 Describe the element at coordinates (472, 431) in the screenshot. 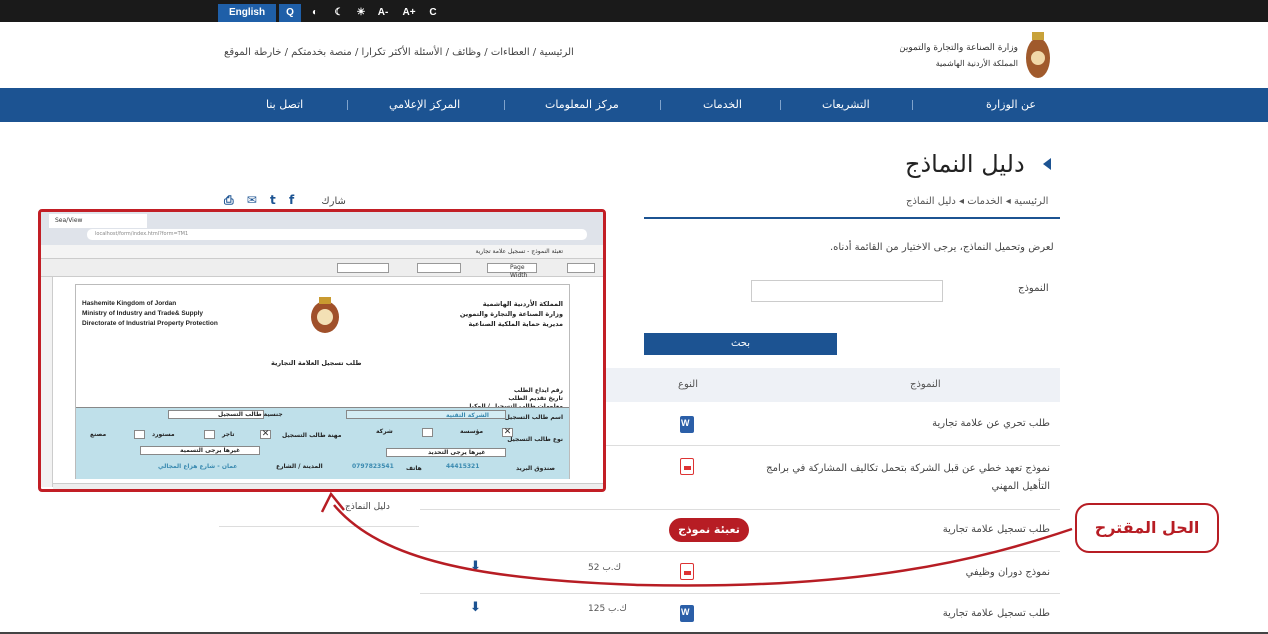

I see `type-option: مؤسسة` at that location.